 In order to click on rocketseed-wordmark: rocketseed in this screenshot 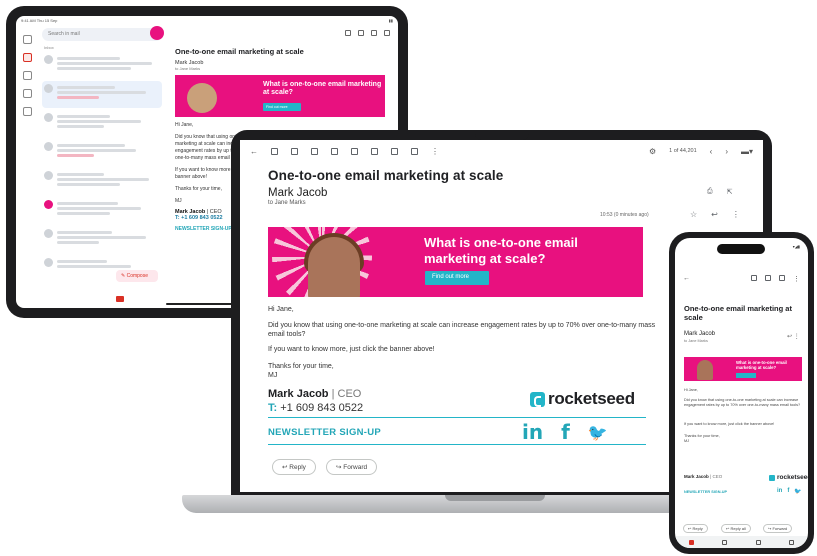, I will do `click(591, 398)`.